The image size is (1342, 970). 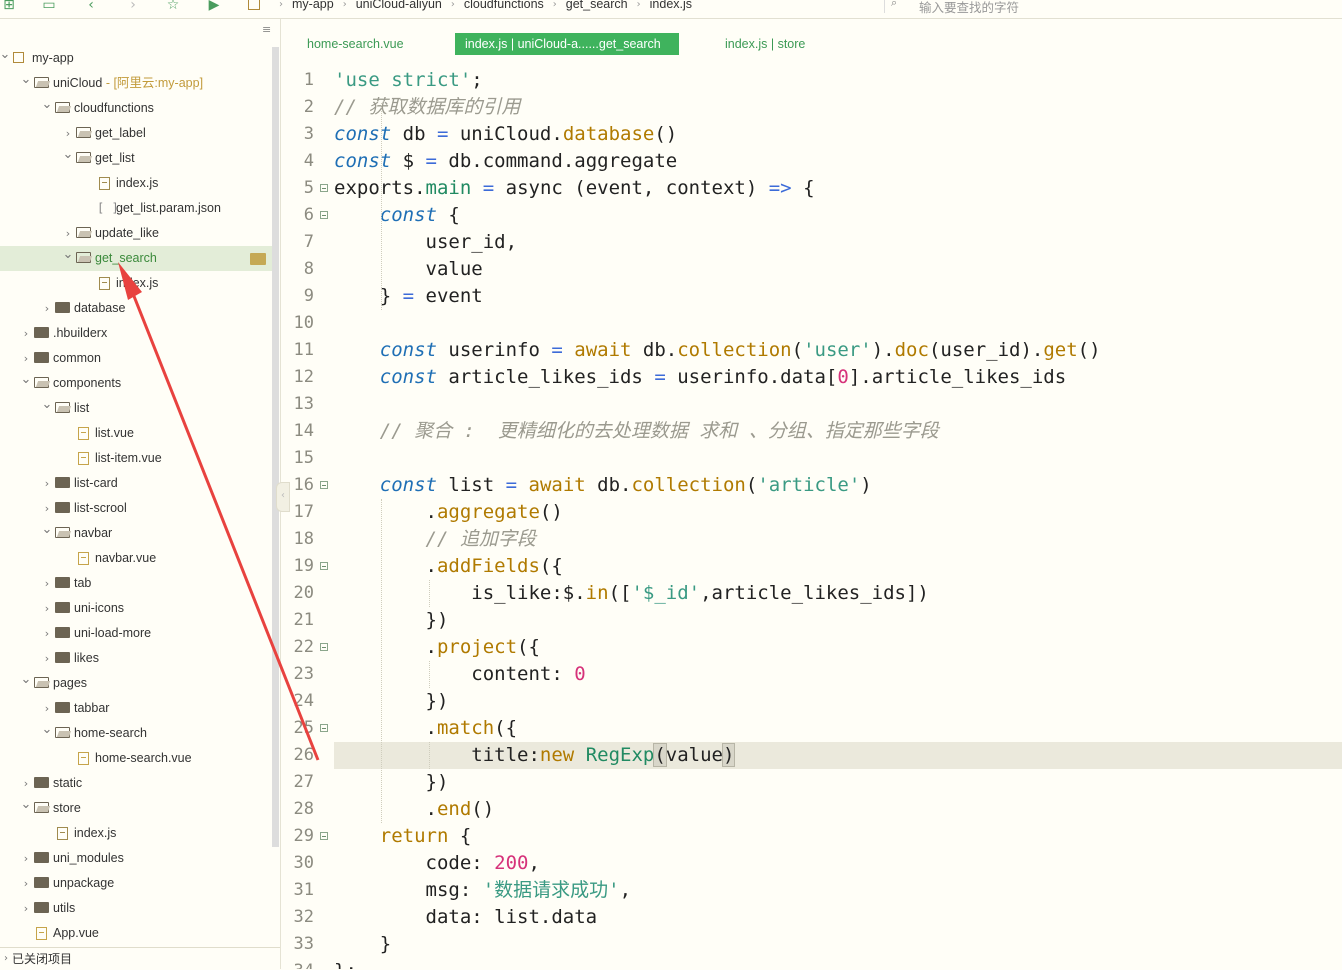 I want to click on tree-item: navbar.vue, so click(x=136, y=558).